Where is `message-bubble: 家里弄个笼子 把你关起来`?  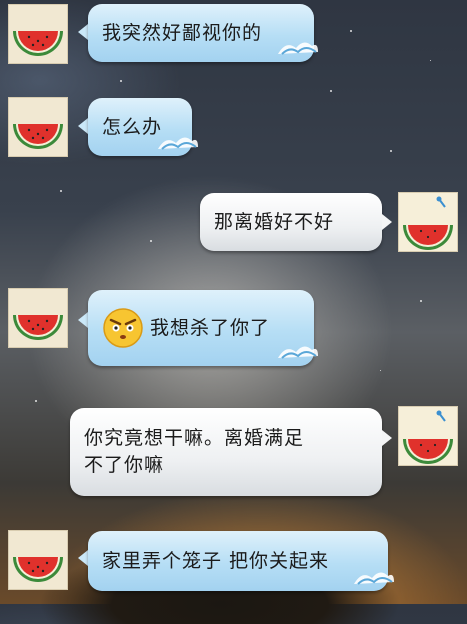 message-bubble: 家里弄个笼子 把你关起来 is located at coordinates (238, 561).